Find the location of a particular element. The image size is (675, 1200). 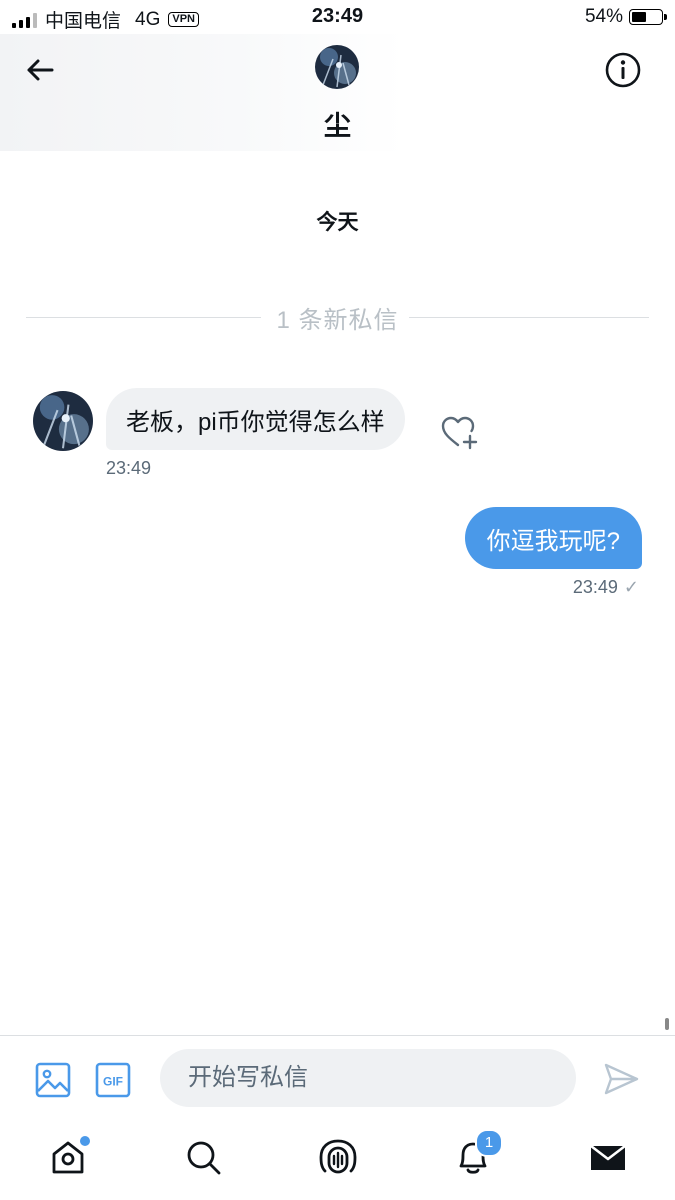

battery-icon is located at coordinates (648, 17).